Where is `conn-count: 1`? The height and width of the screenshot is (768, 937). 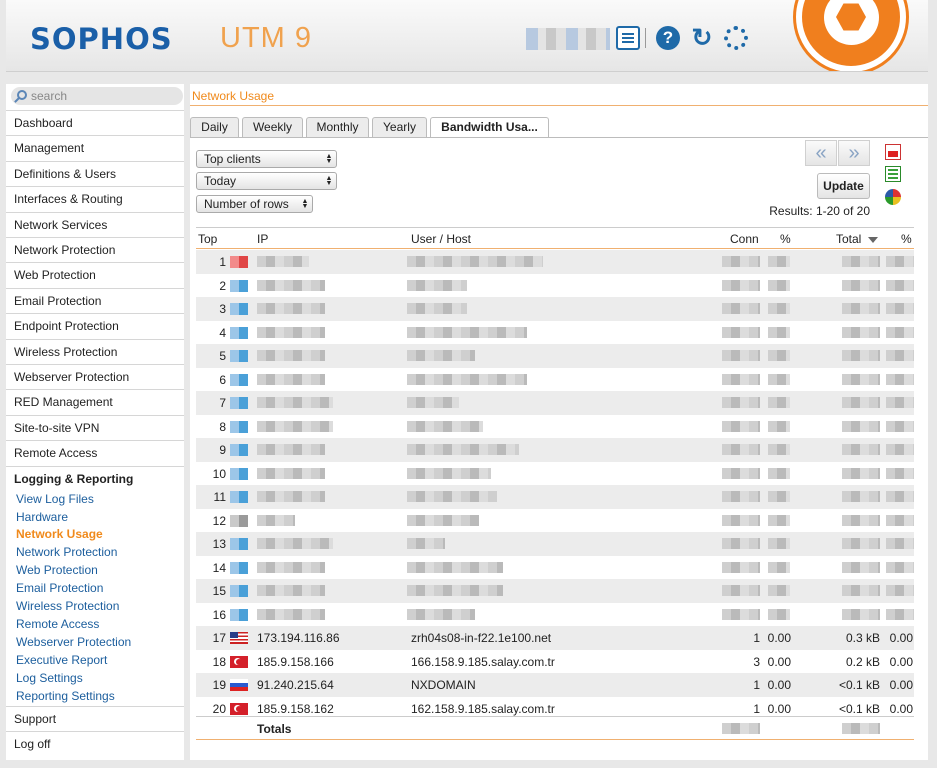 conn-count: 1 is located at coordinates (756, 708).